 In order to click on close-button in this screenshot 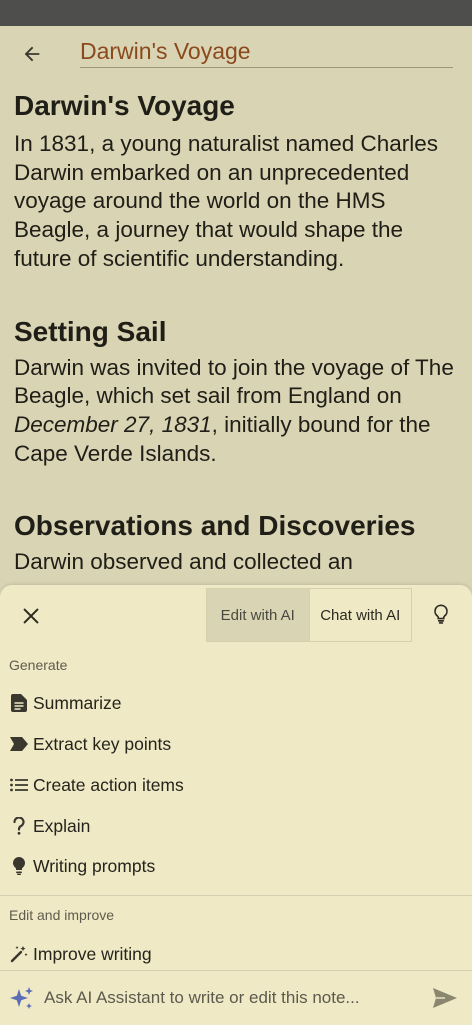, I will do `click(31, 616)`.